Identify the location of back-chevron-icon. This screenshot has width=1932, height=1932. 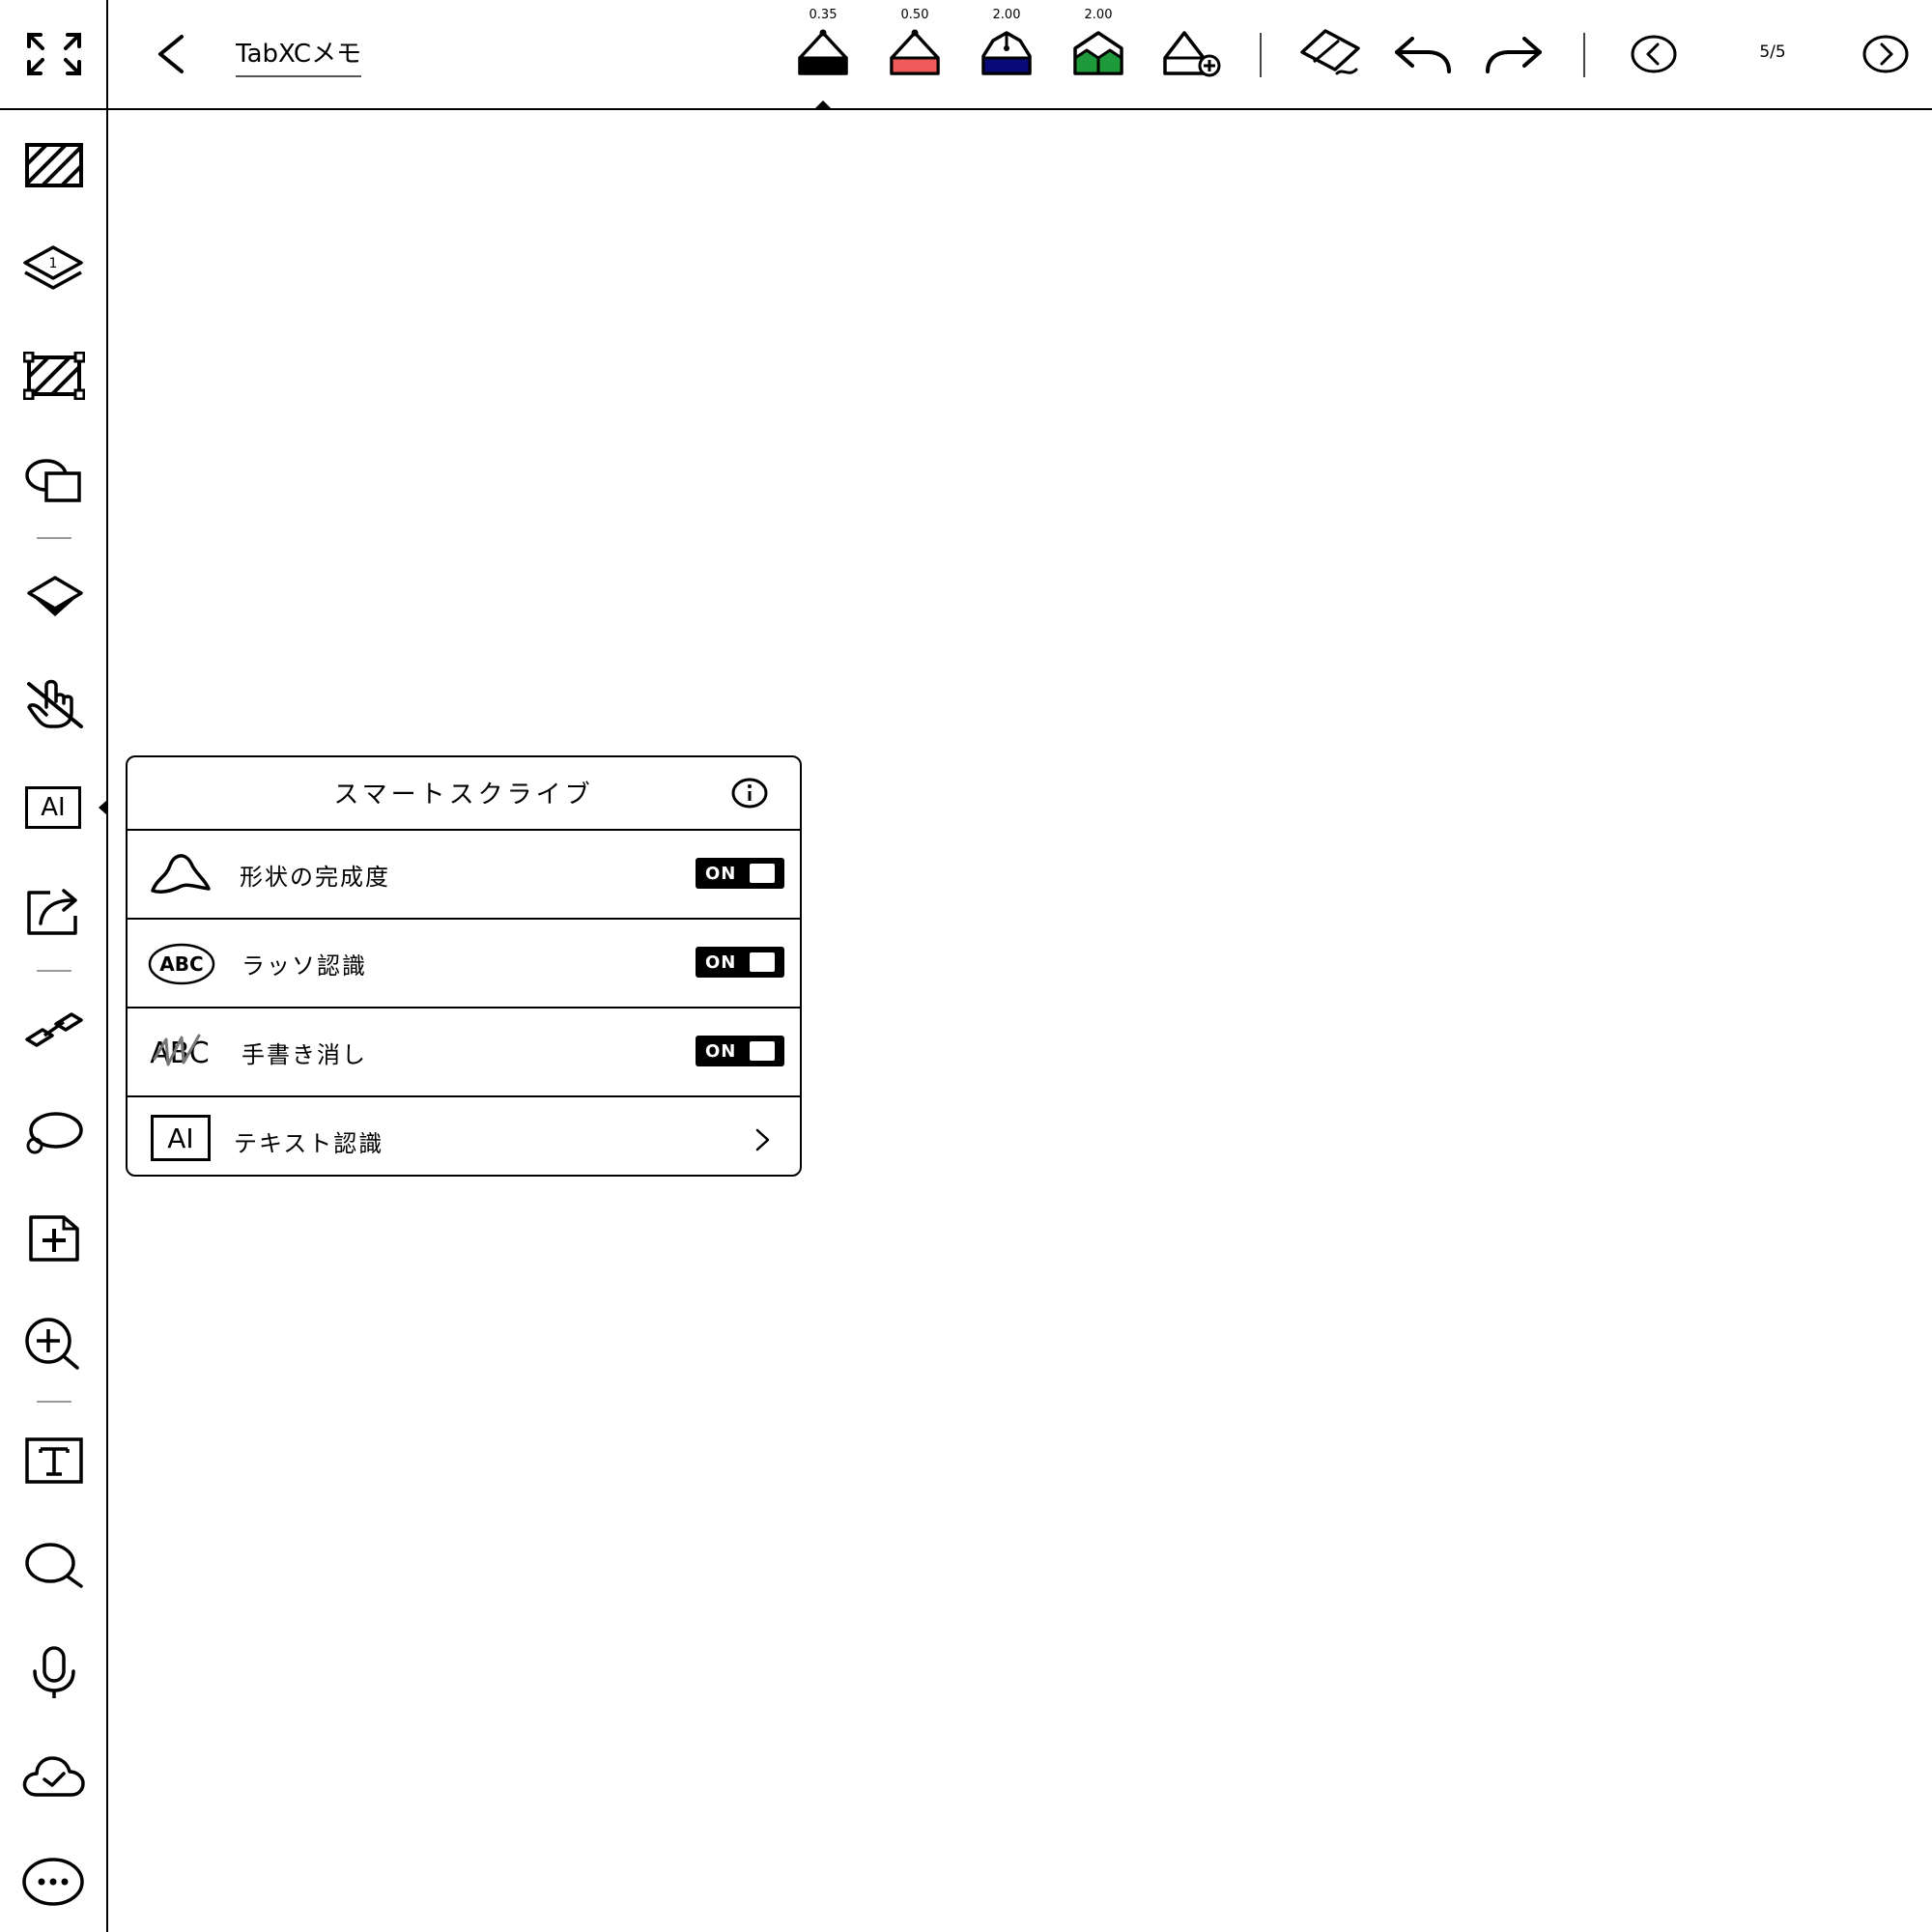
(171, 54).